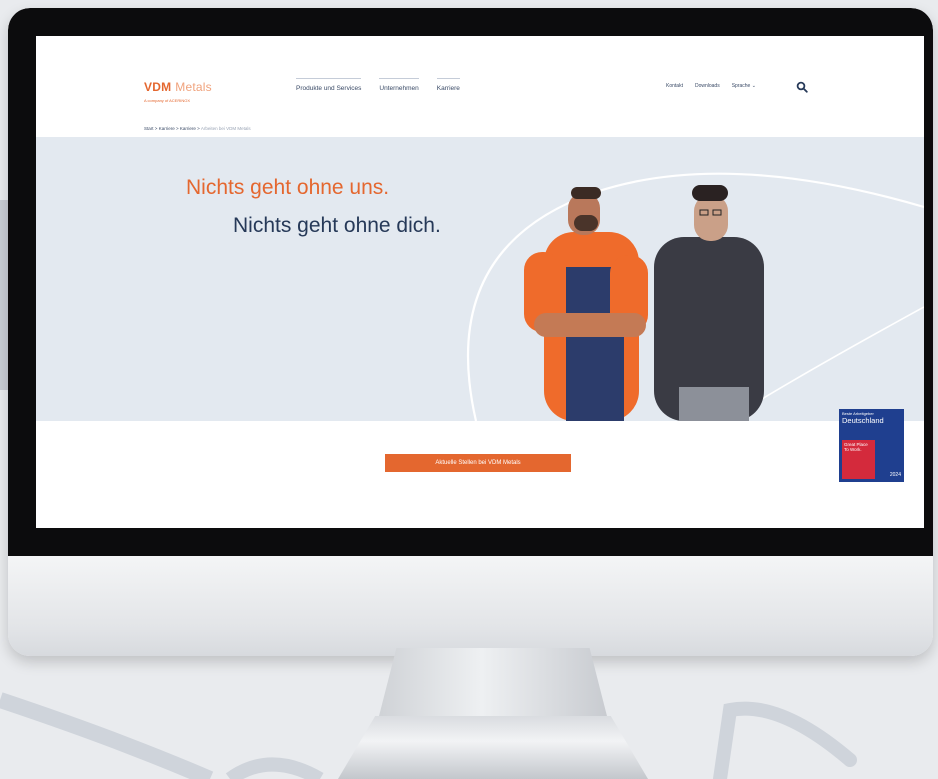  Describe the element at coordinates (493, 684) in the screenshot. I see `monitor-stand-neck` at that location.